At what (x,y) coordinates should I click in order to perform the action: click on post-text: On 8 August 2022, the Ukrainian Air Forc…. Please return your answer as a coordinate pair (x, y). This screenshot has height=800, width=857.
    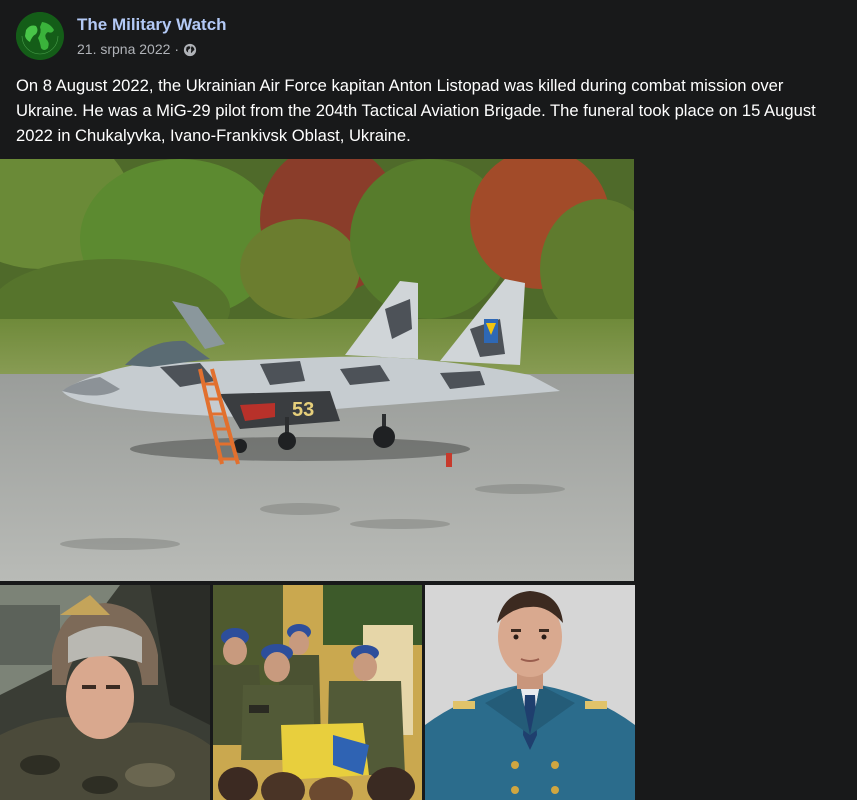
    Looking at the image, I should click on (416, 110).